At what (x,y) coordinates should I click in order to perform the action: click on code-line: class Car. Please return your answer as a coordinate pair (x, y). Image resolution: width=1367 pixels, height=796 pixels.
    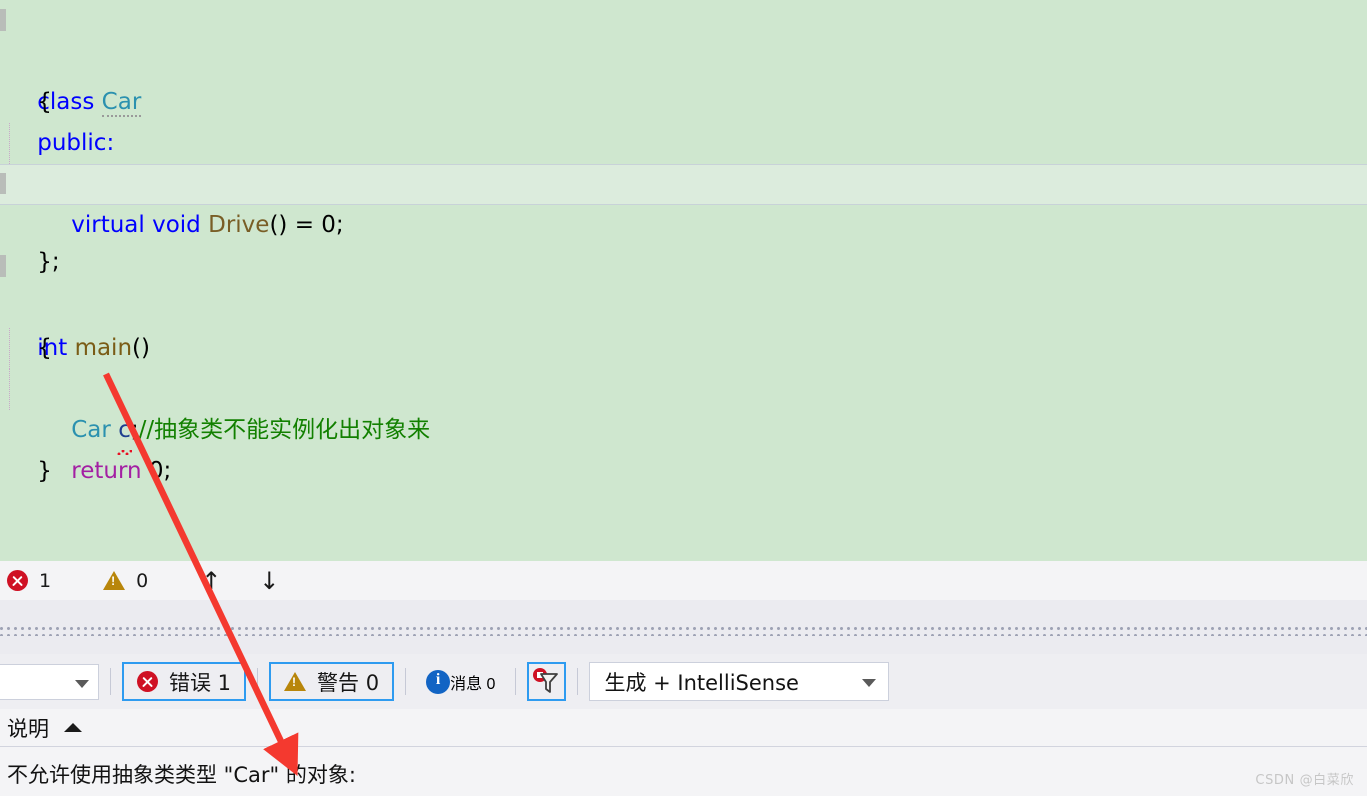
    Looking at the image, I should click on (683, 58).